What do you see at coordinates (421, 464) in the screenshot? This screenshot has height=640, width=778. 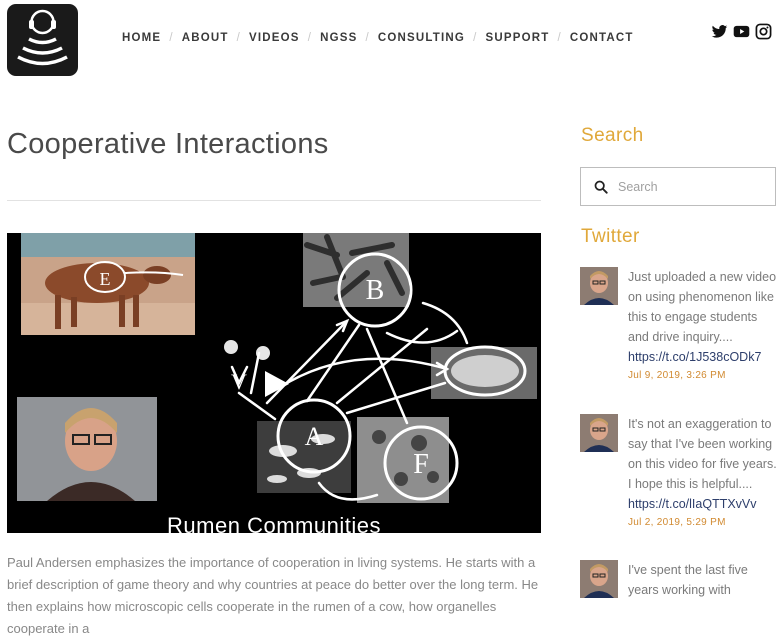 I see `diagram-letter-f: F` at bounding box center [421, 464].